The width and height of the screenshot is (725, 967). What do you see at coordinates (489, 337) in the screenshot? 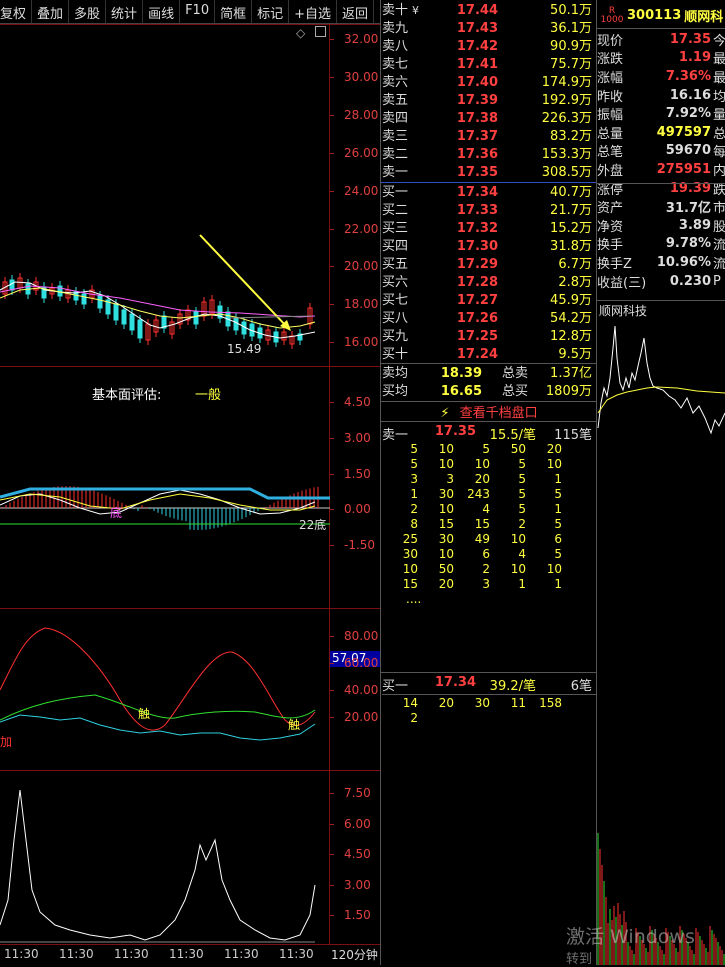
I see `bid-row: 买九 17.25 12.8万` at bounding box center [489, 337].